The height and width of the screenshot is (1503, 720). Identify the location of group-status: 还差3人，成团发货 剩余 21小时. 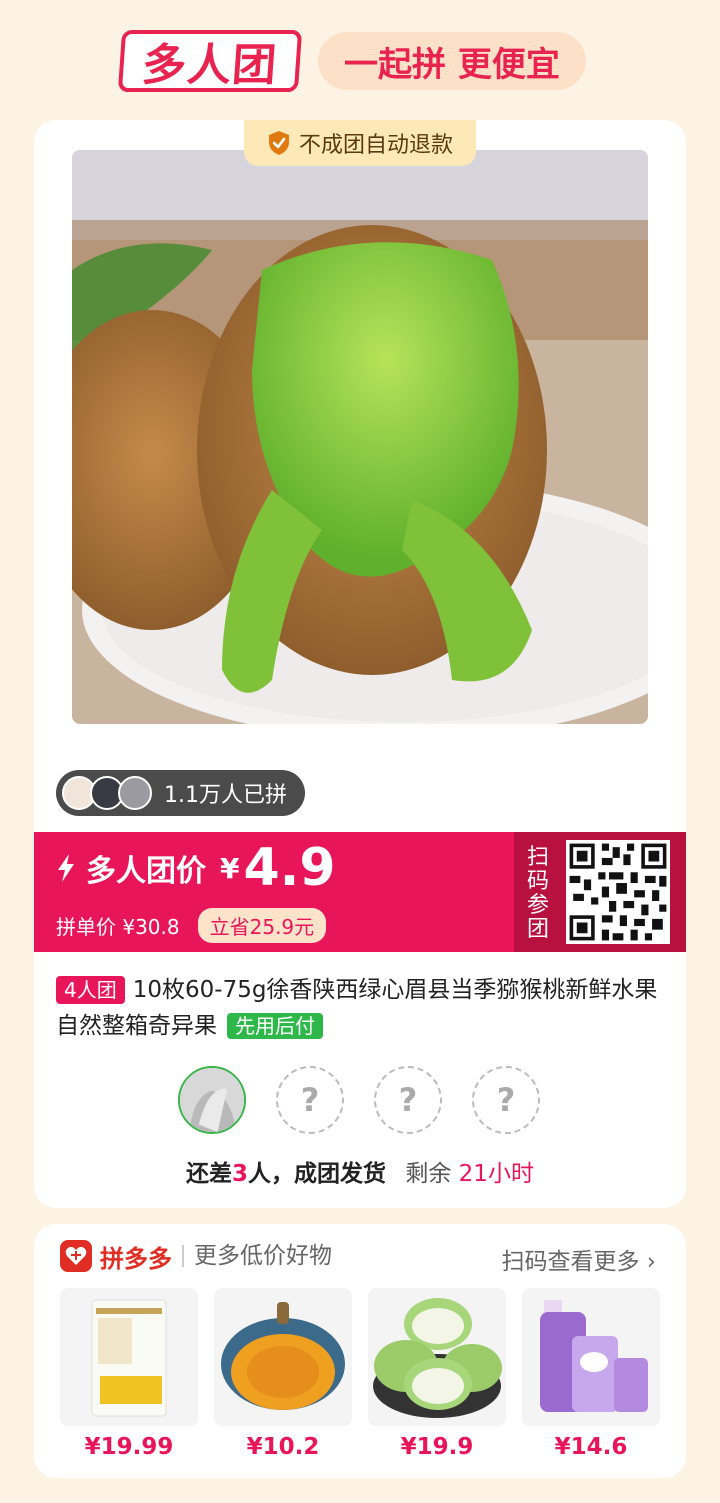
(360, 1171).